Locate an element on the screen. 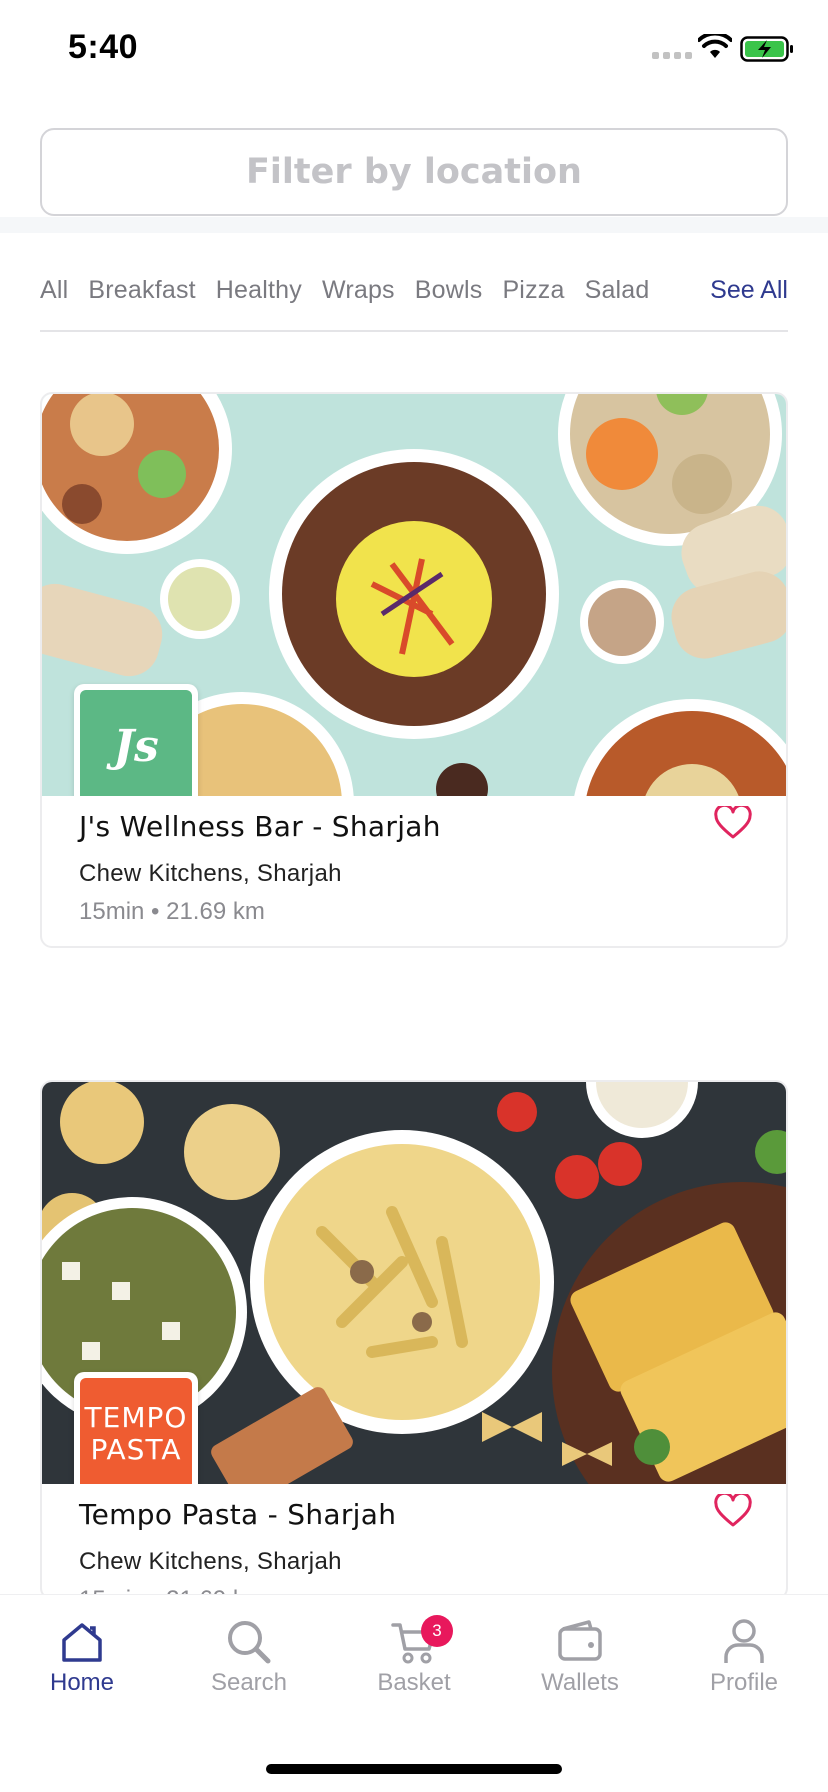 Image resolution: width=828 pixels, height=1792 pixels. tempo-logo-line1: TEMPO is located at coordinates (136, 1417).